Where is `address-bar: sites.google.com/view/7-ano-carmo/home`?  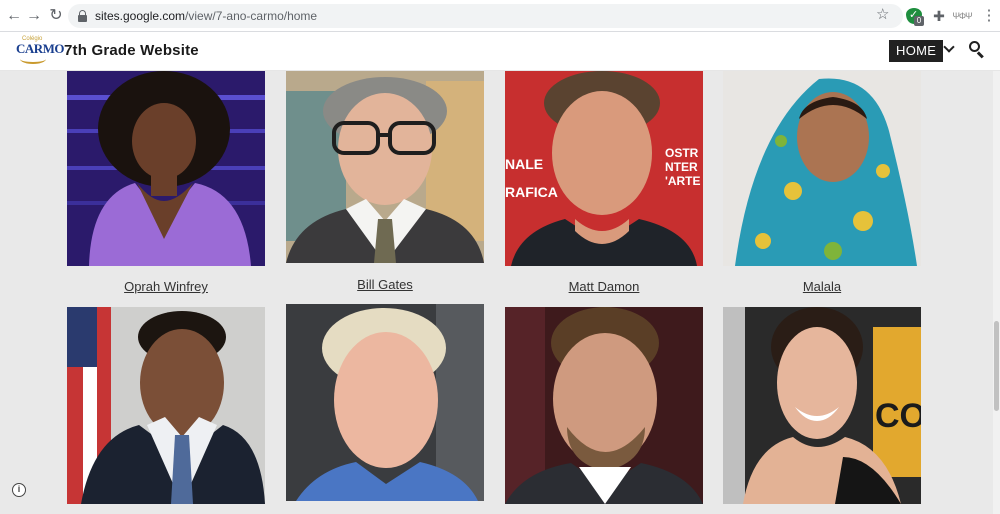 address-bar: sites.google.com/view/7-ano-carmo/home is located at coordinates (485, 16).